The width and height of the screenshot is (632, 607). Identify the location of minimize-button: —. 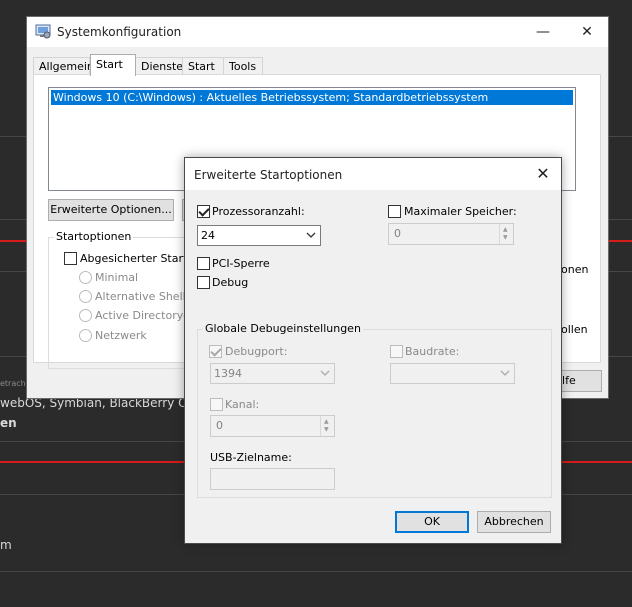
(543, 32).